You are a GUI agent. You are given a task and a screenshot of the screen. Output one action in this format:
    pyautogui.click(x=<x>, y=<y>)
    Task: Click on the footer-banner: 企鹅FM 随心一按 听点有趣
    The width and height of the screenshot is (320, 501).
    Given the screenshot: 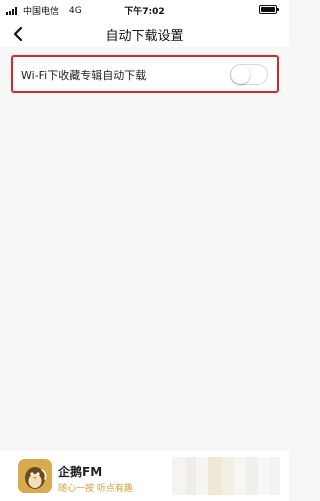 What is the action you would take?
    pyautogui.click(x=144, y=476)
    